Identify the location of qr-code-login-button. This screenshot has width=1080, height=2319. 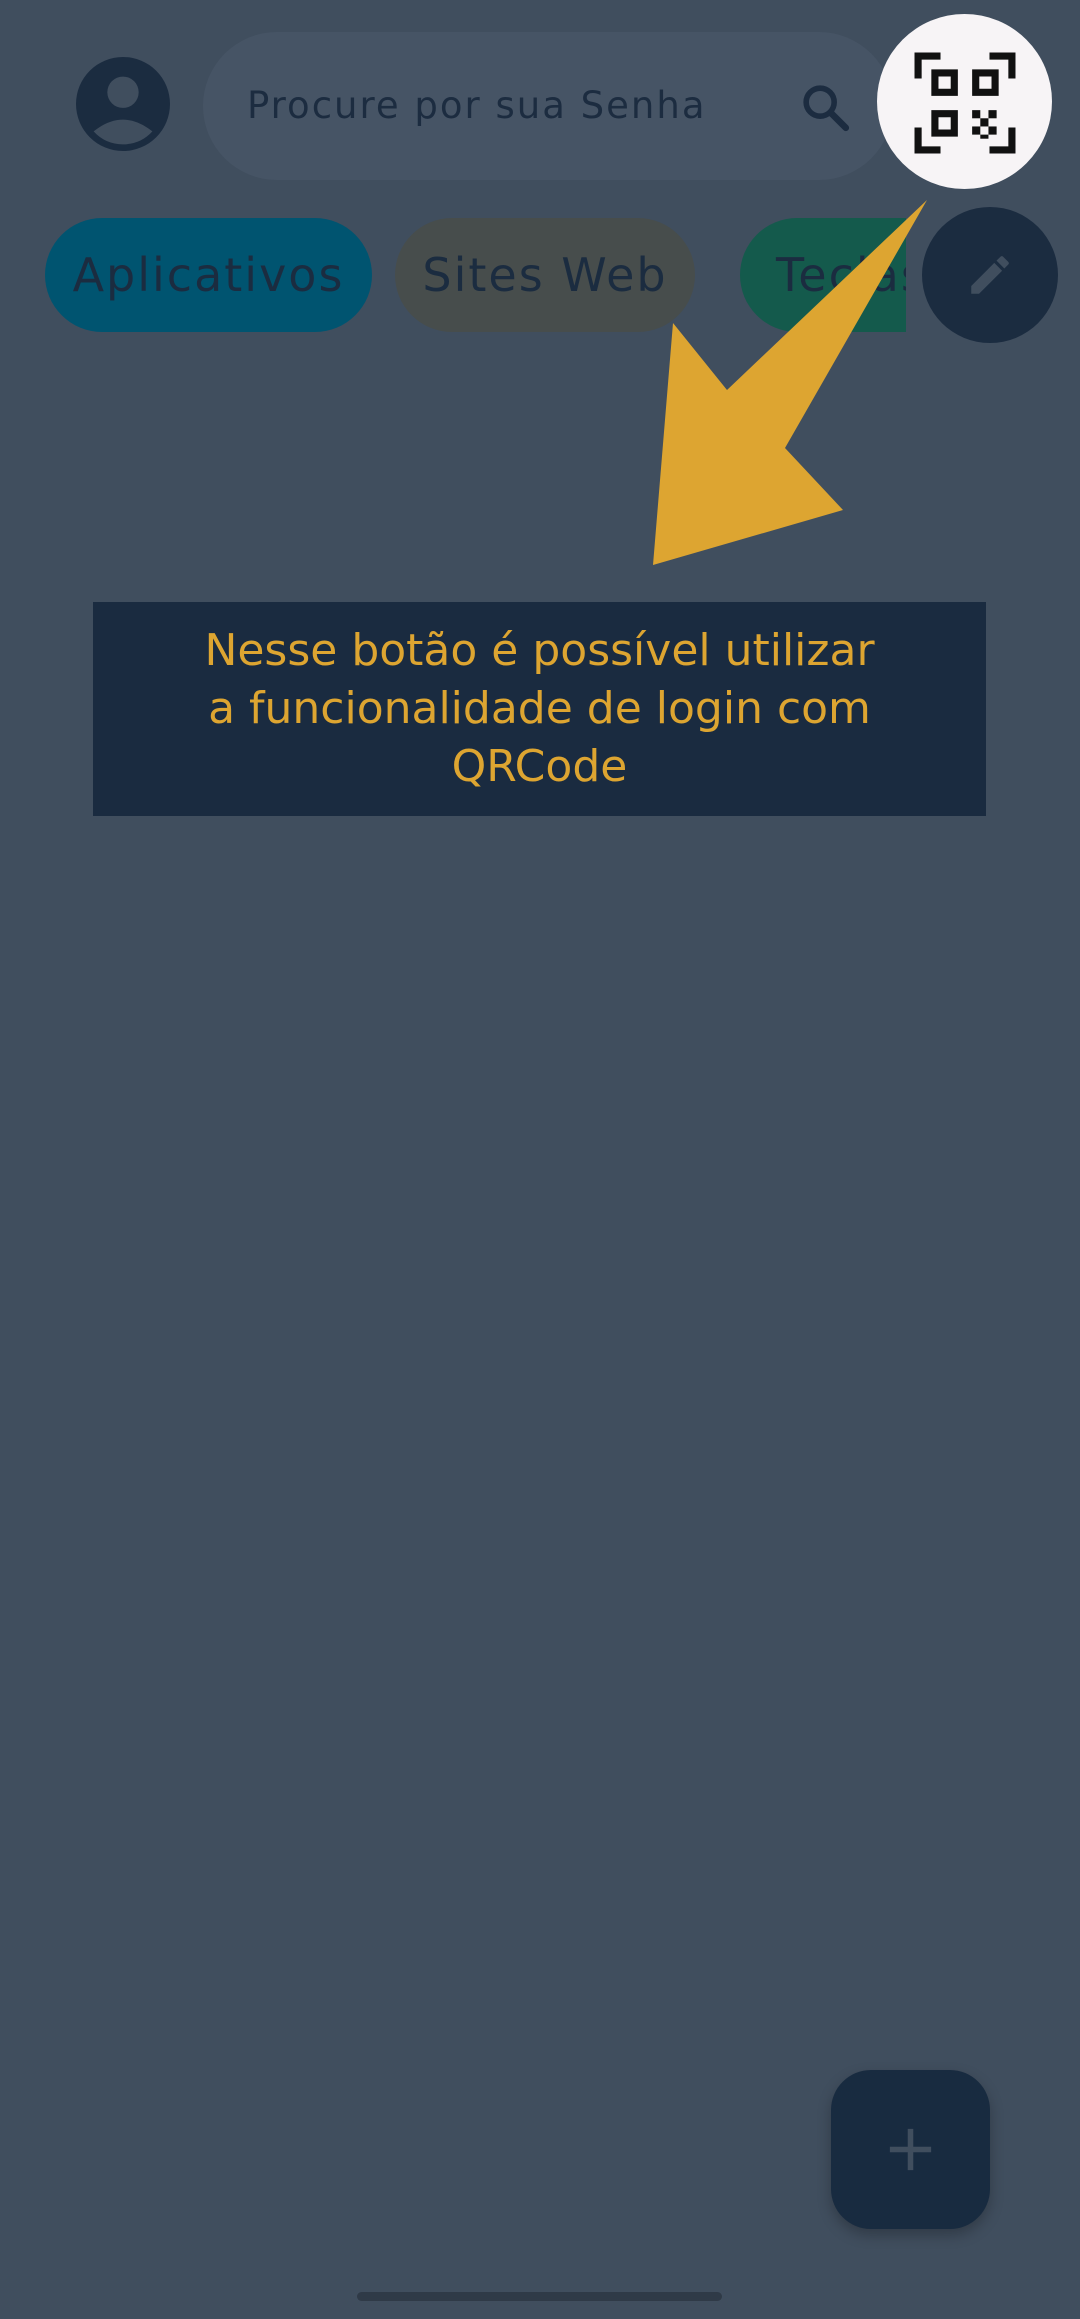
(964, 101).